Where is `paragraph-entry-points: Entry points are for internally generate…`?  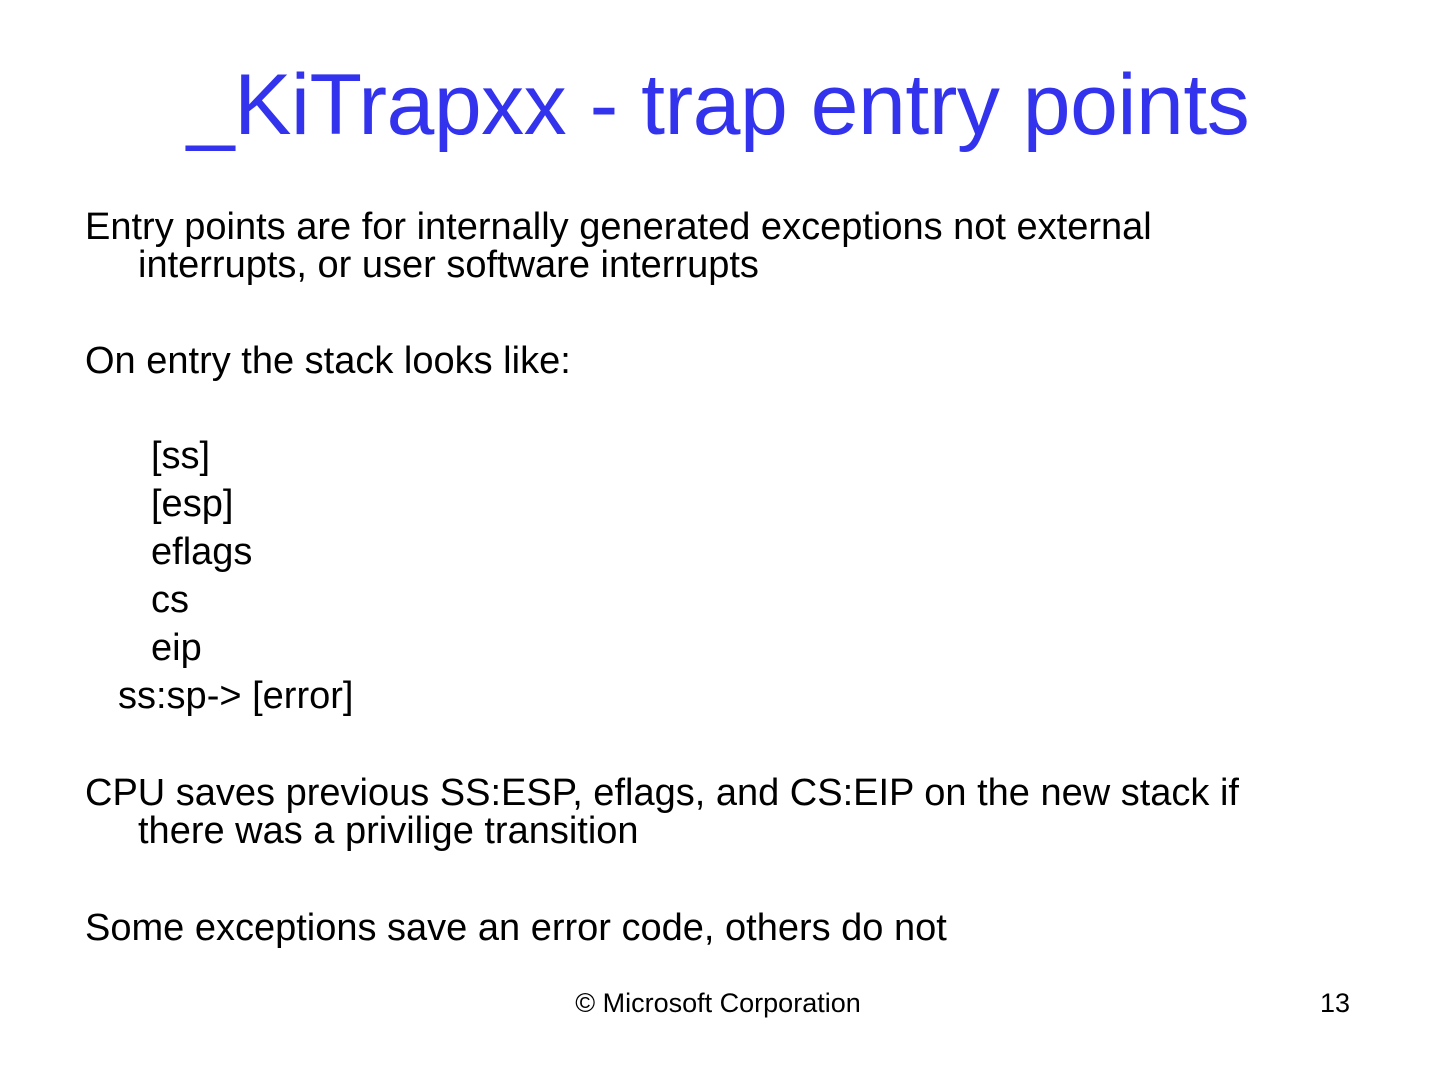
paragraph-entry-points: Entry points are for internally generate… is located at coordinates (730, 246).